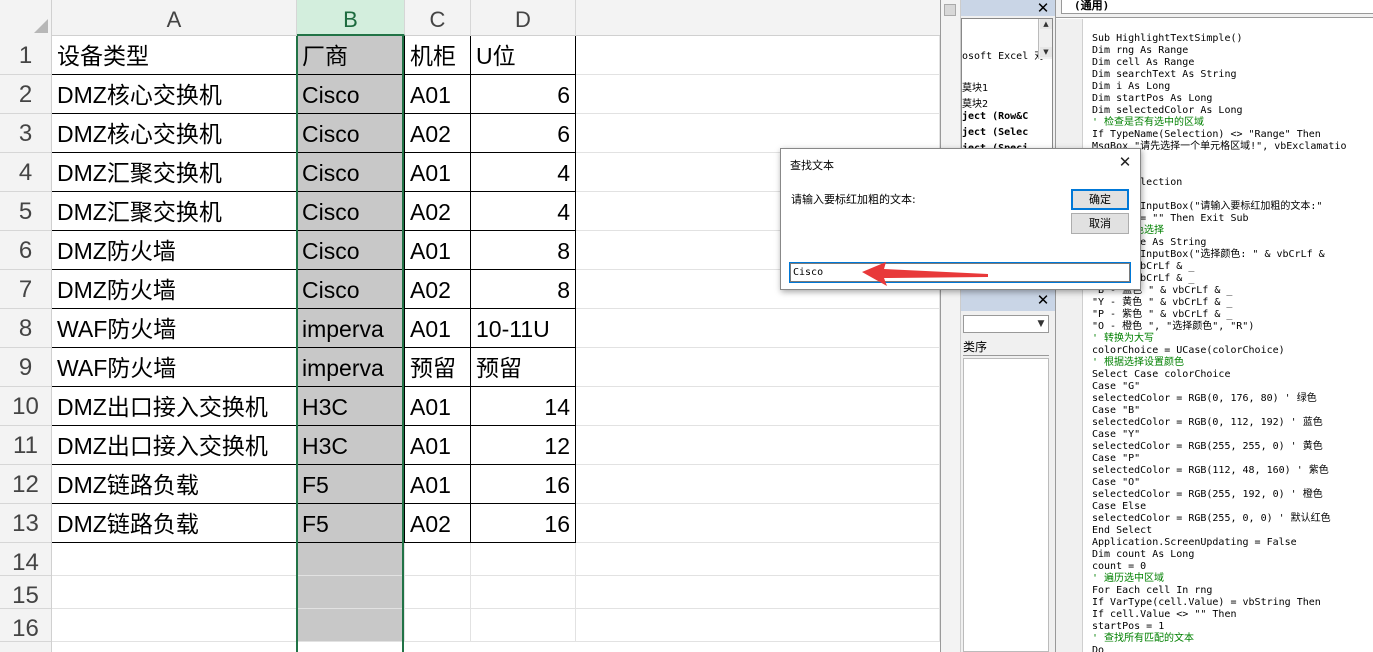 This screenshot has width=1373, height=652. Describe the element at coordinates (1006, 324) in the screenshot. I see `properties-object-combo: ▼` at that location.